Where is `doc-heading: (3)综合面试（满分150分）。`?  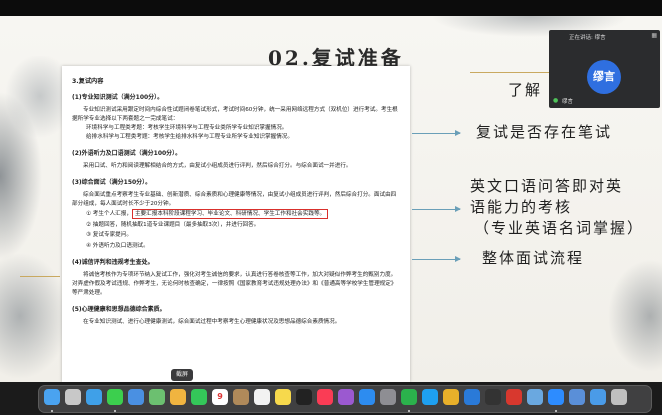 doc-heading: (3)综合面试（满分150分）。 is located at coordinates (112, 182).